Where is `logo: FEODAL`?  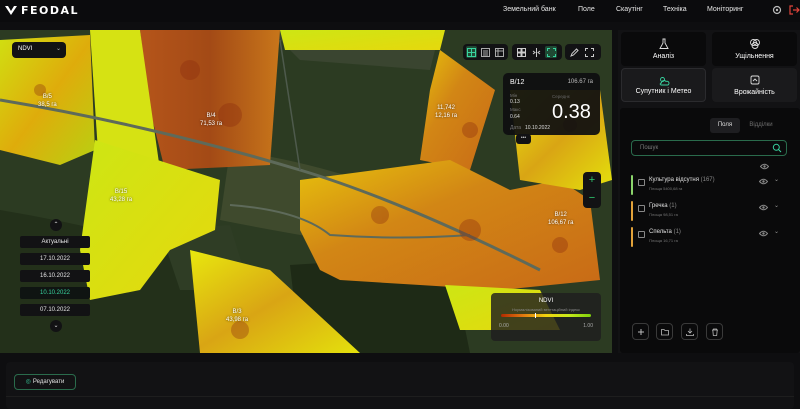
logo: FEODAL is located at coordinates (41, 10).